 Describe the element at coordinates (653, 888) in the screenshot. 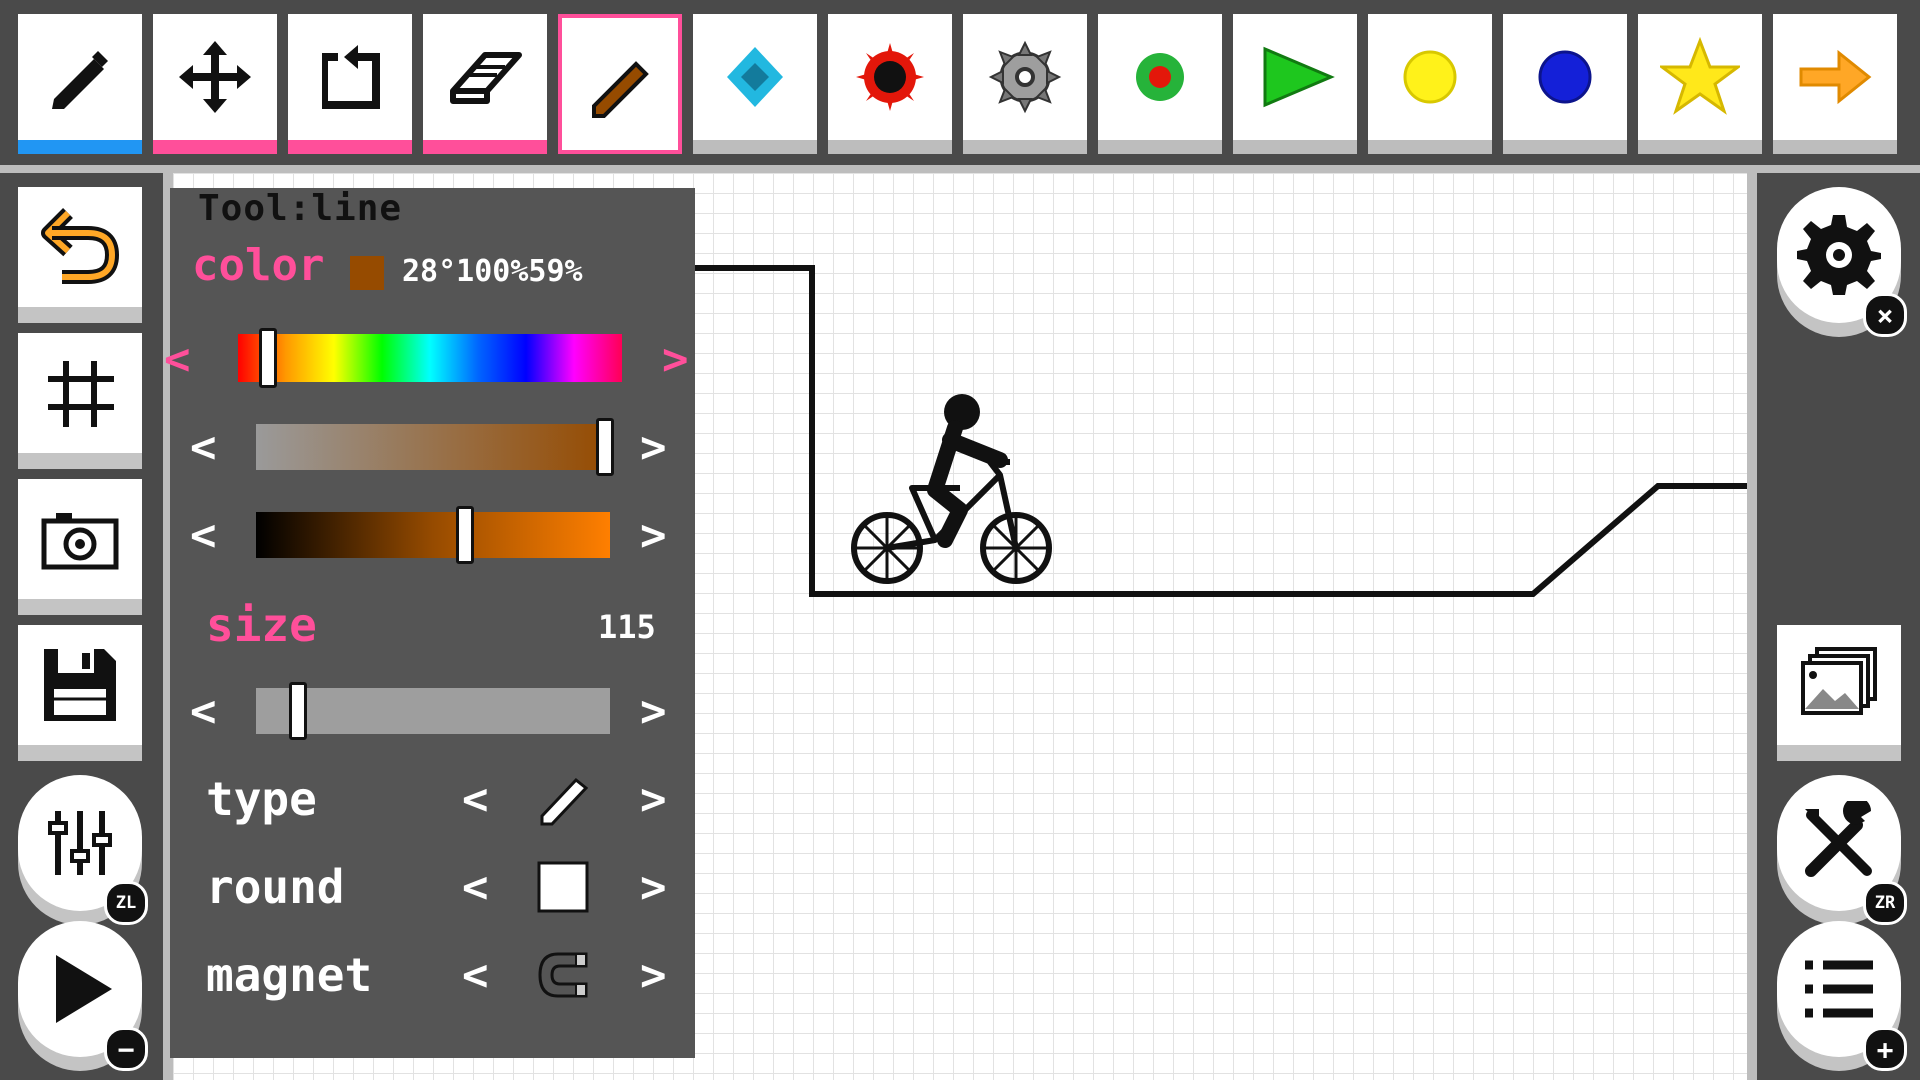

I see `round-right-arrow: >` at that location.